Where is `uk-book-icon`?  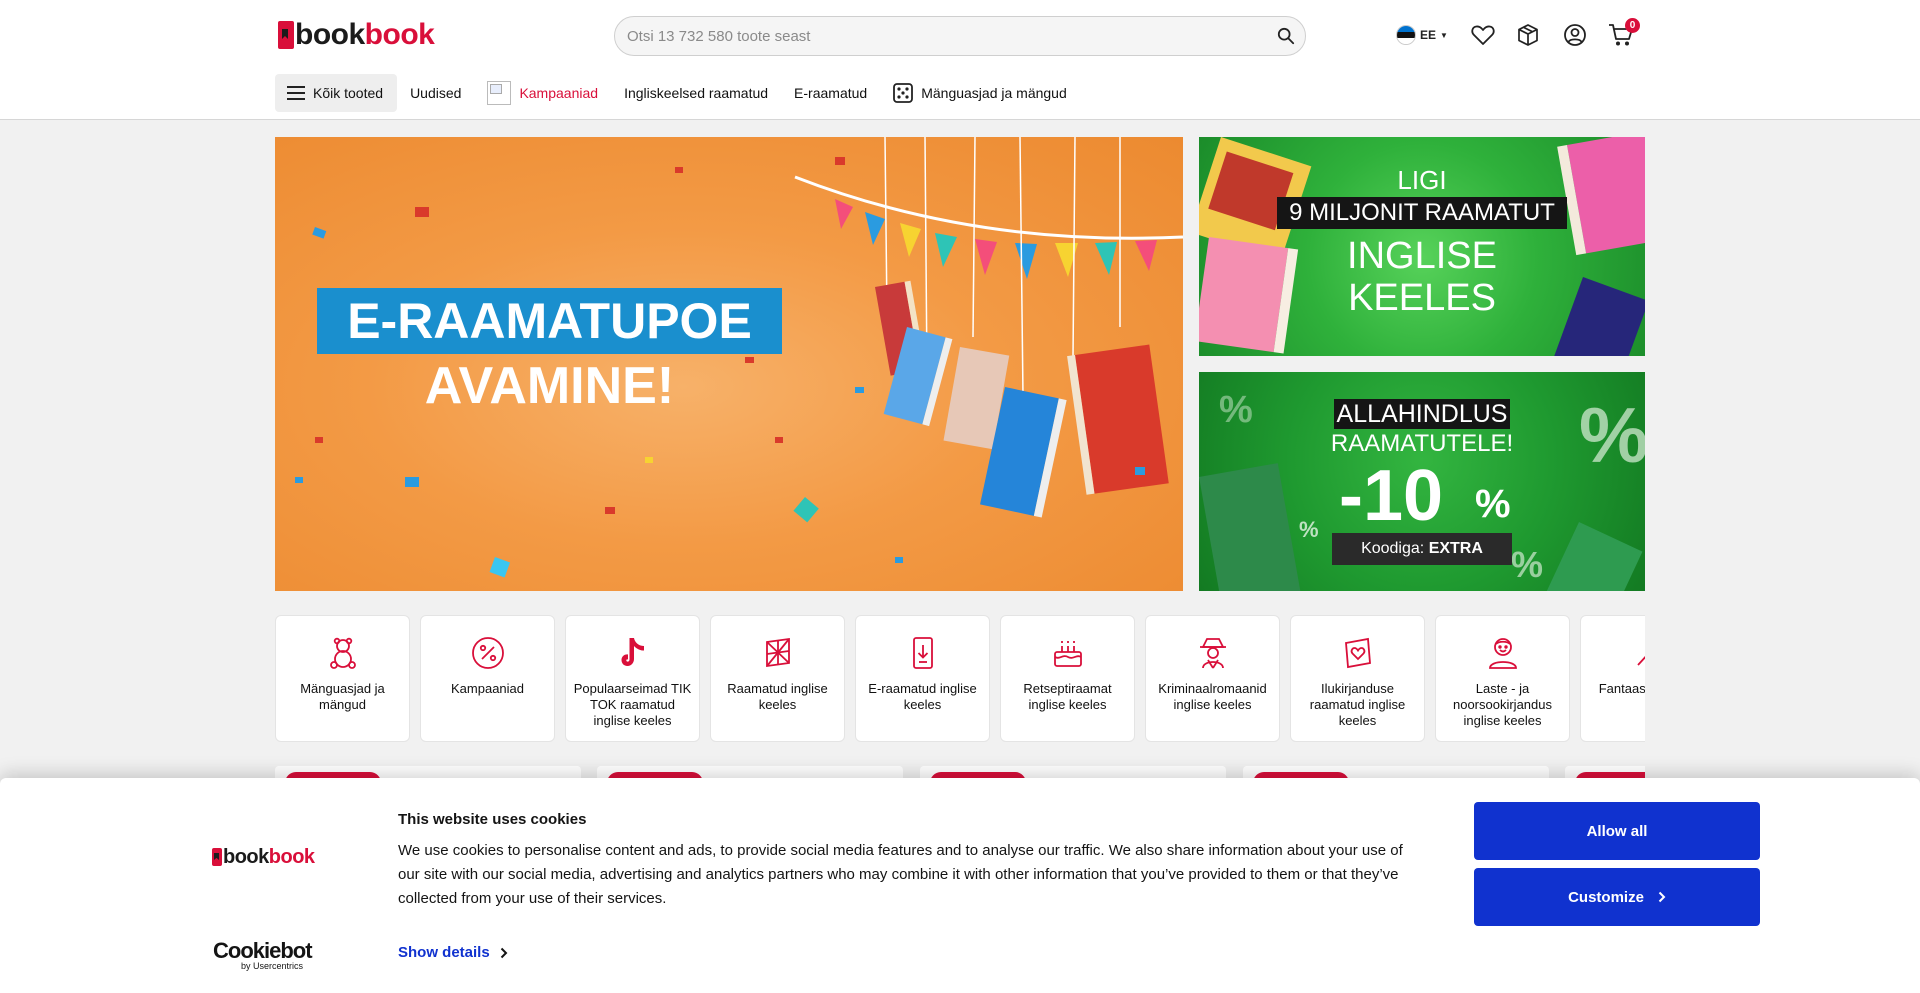
uk-book-icon is located at coordinates (777, 652).